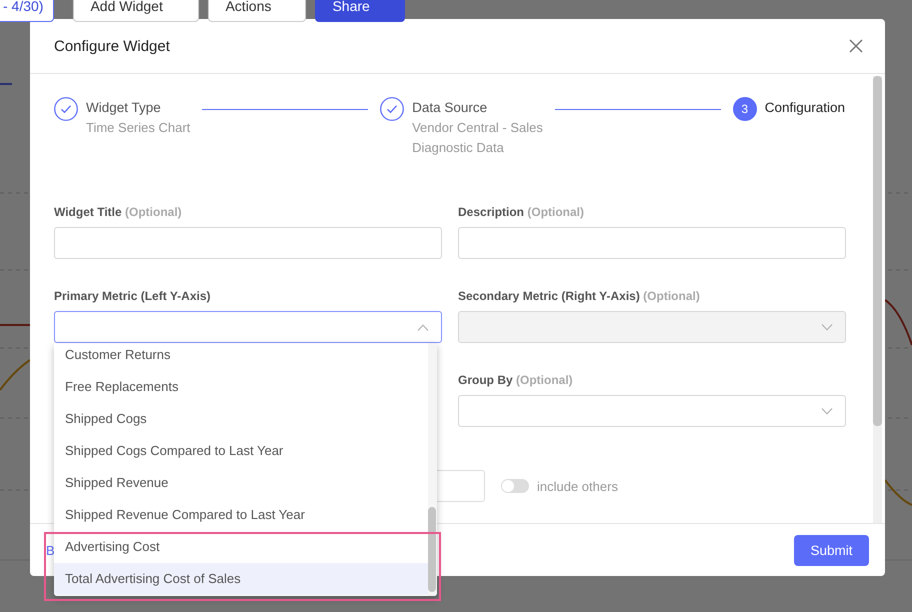 The height and width of the screenshot is (612, 912). What do you see at coordinates (136, 11) in the screenshot?
I see `toolbar-button: Add Widget` at bounding box center [136, 11].